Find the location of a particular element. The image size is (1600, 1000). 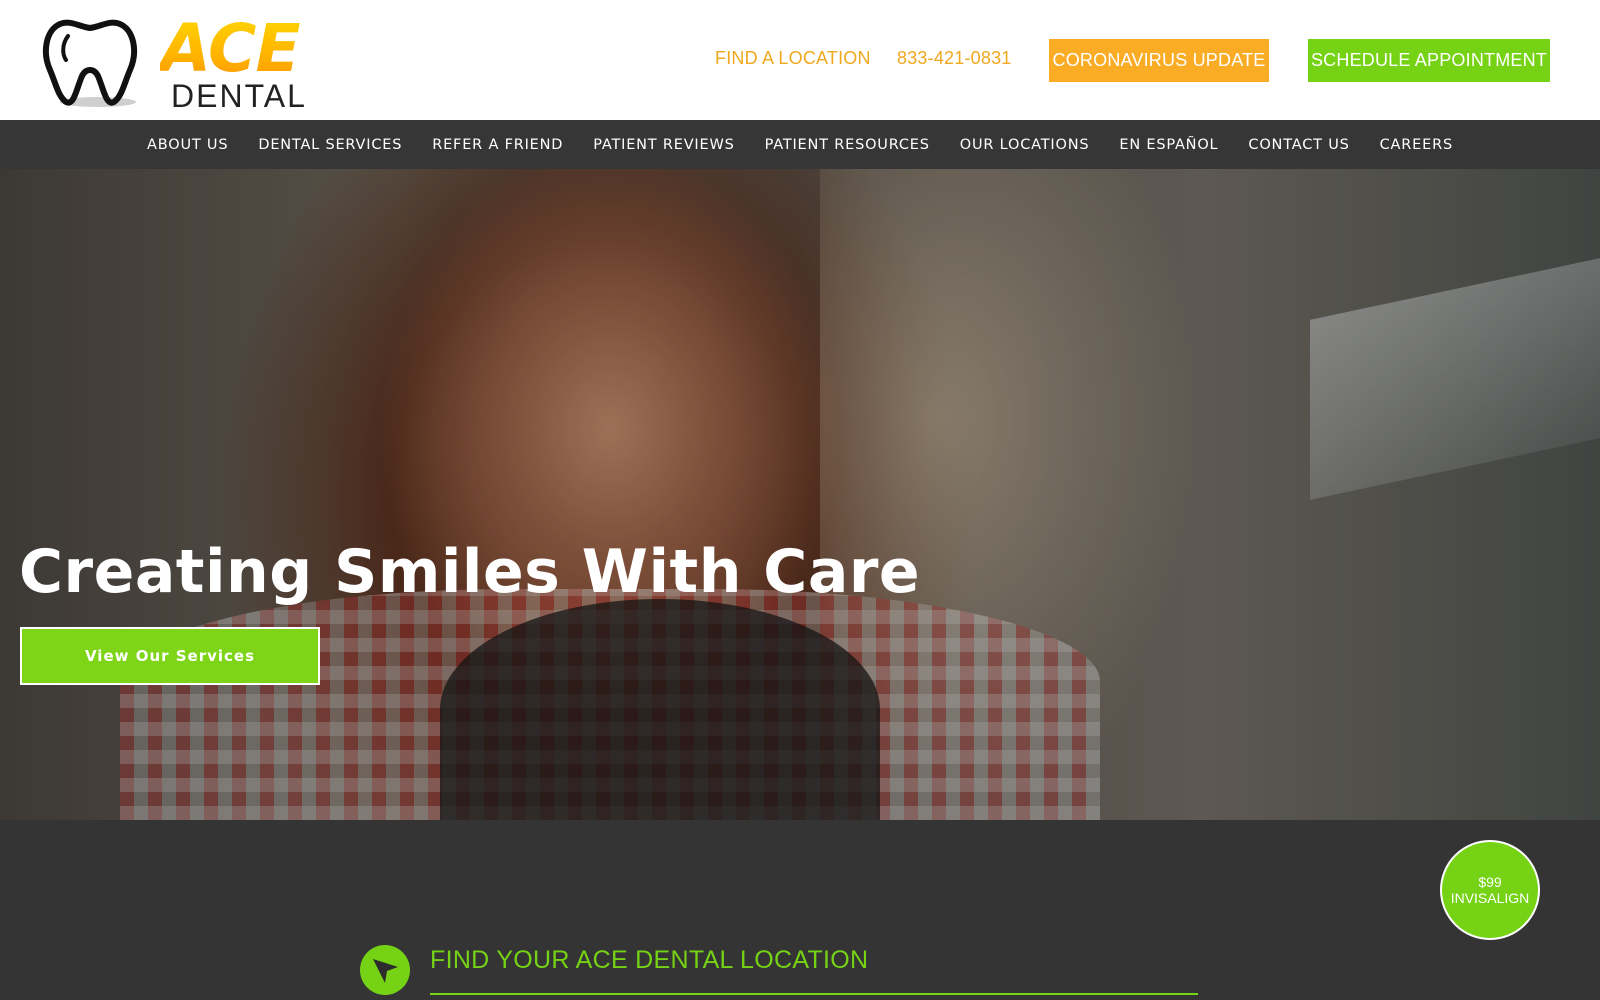

nav-item-our-locations: OUR LOCATIONS is located at coordinates (1025, 145).